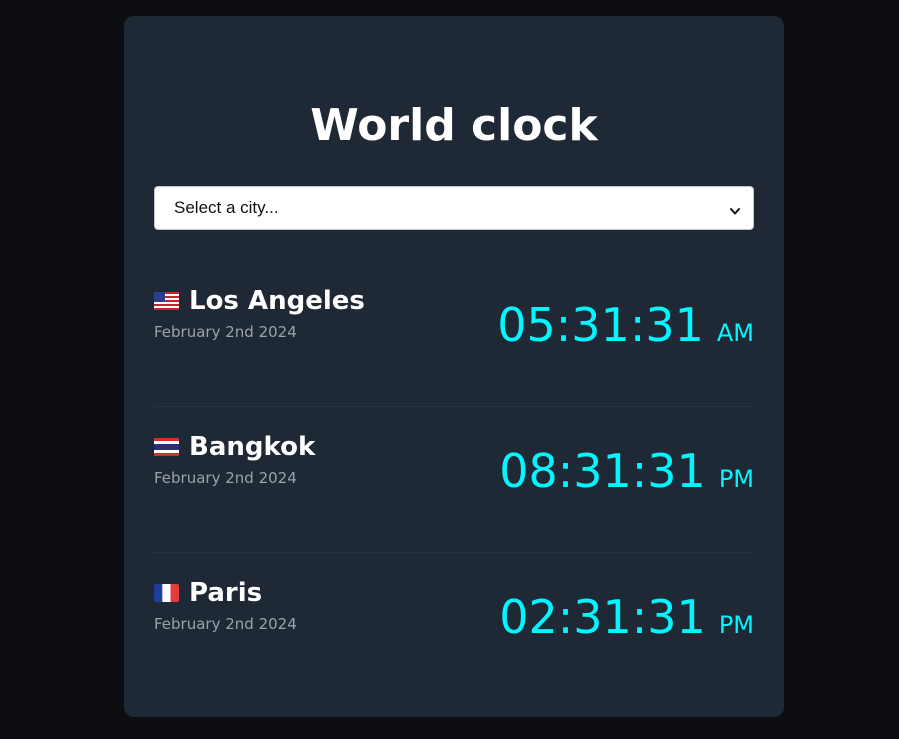  I want to click on city-row-bangkok: Bangkok February 2nd 2024 08:31:31 PM, so click(454, 480).